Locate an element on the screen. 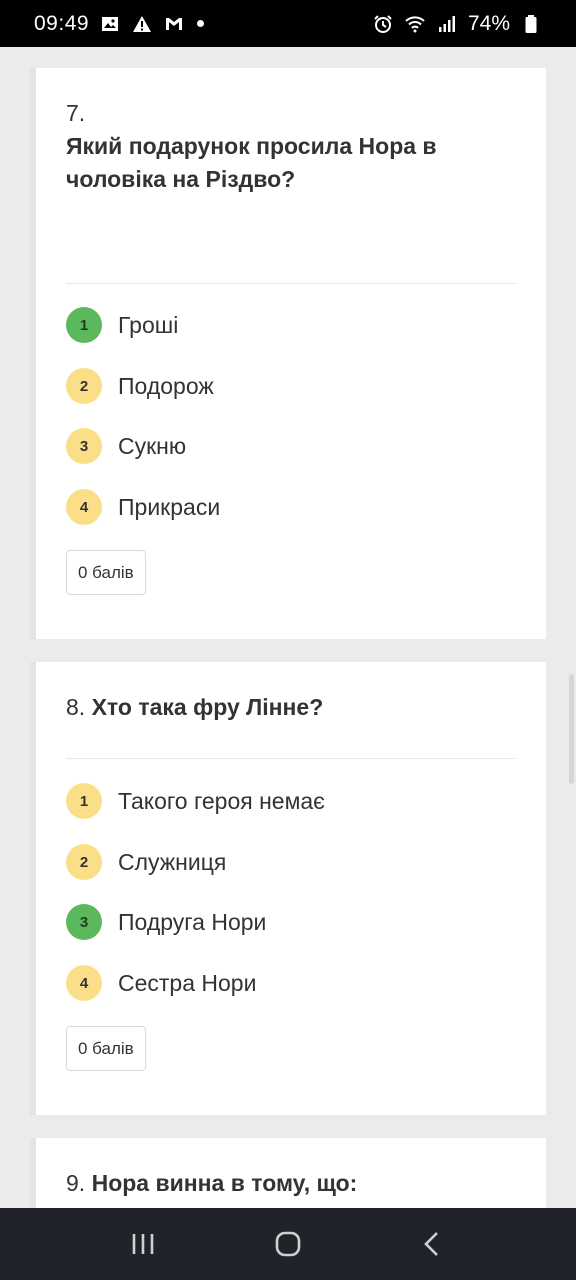  question-number: 7. is located at coordinates (76, 113).